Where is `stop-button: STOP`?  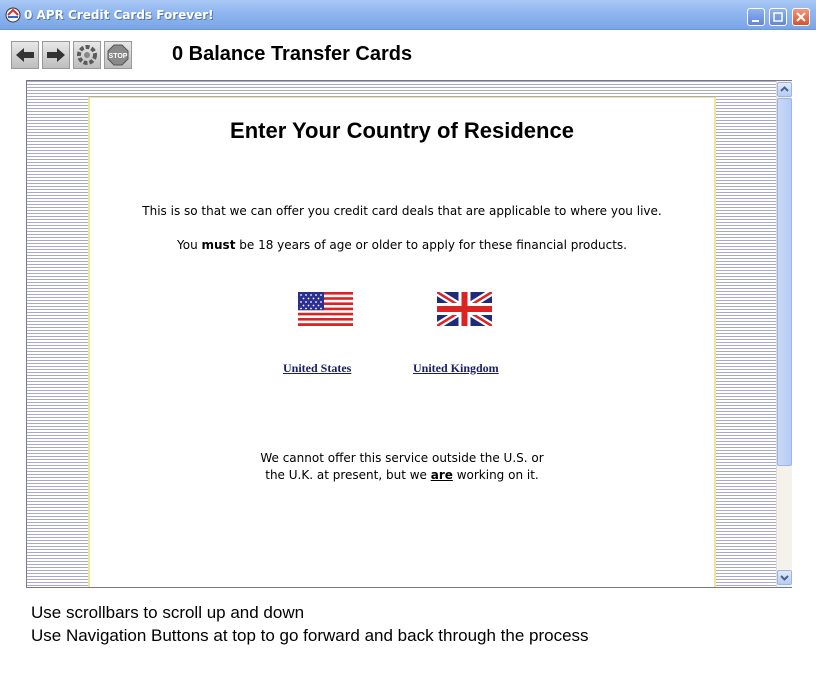
stop-button: STOP is located at coordinates (118, 55).